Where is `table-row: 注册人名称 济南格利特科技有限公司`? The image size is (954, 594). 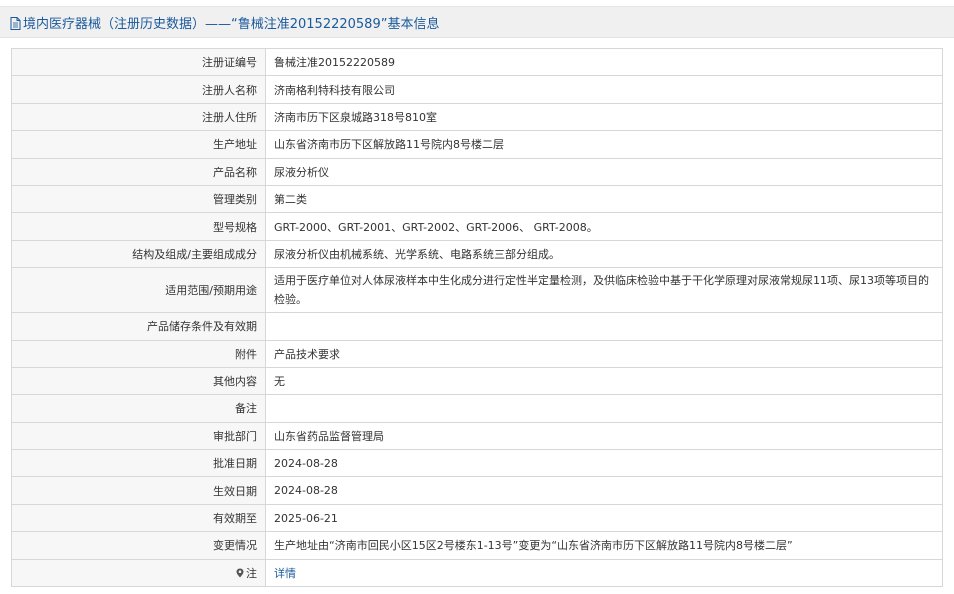
table-row: 注册人名称 济南格利特科技有限公司 is located at coordinates (477, 89).